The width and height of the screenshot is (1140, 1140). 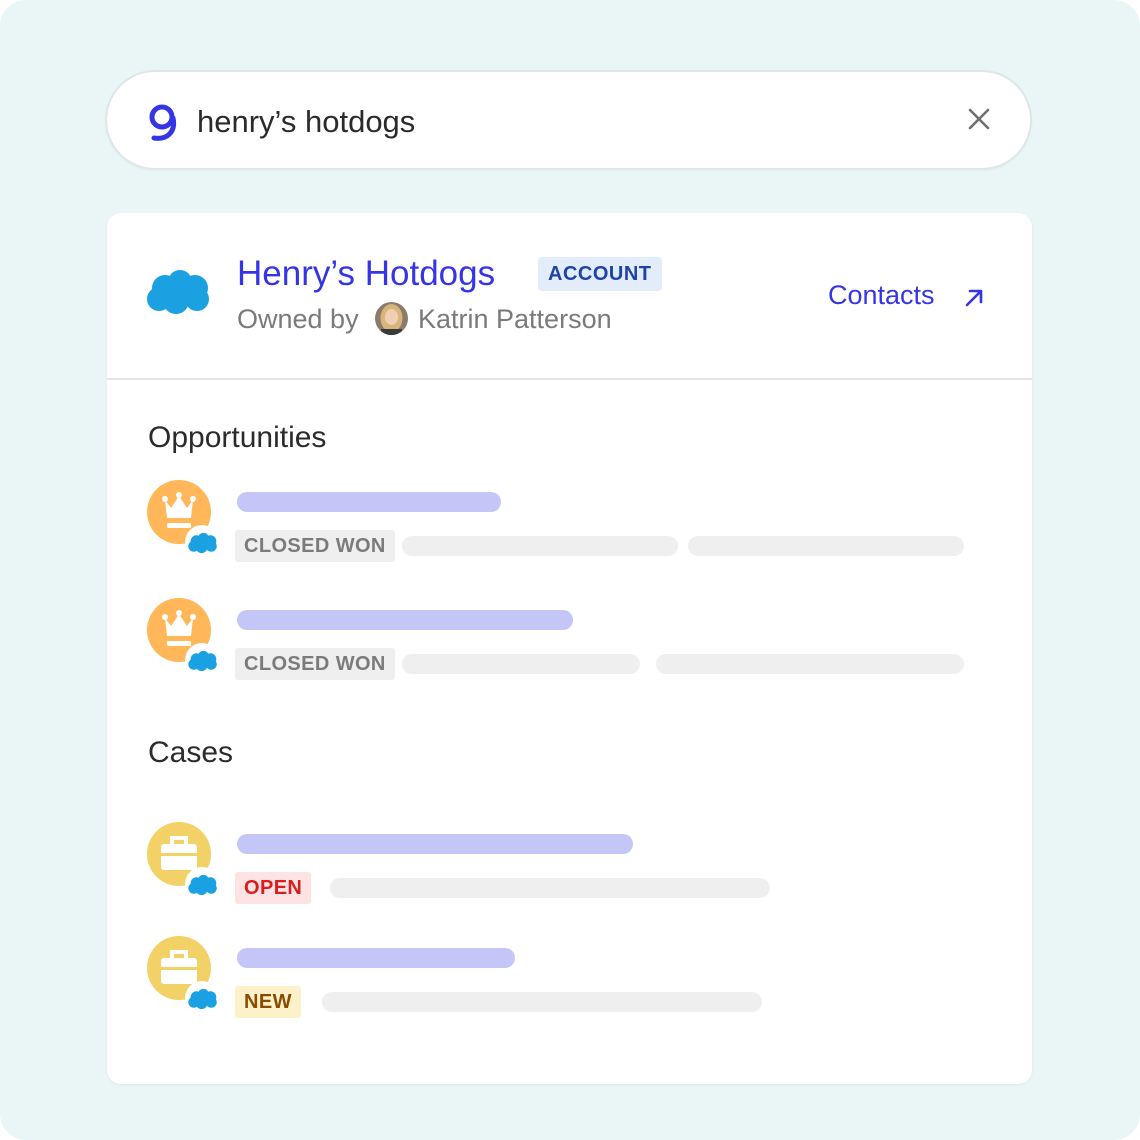 What do you see at coordinates (569, 986) in the screenshot?
I see `case-row: NEW` at bounding box center [569, 986].